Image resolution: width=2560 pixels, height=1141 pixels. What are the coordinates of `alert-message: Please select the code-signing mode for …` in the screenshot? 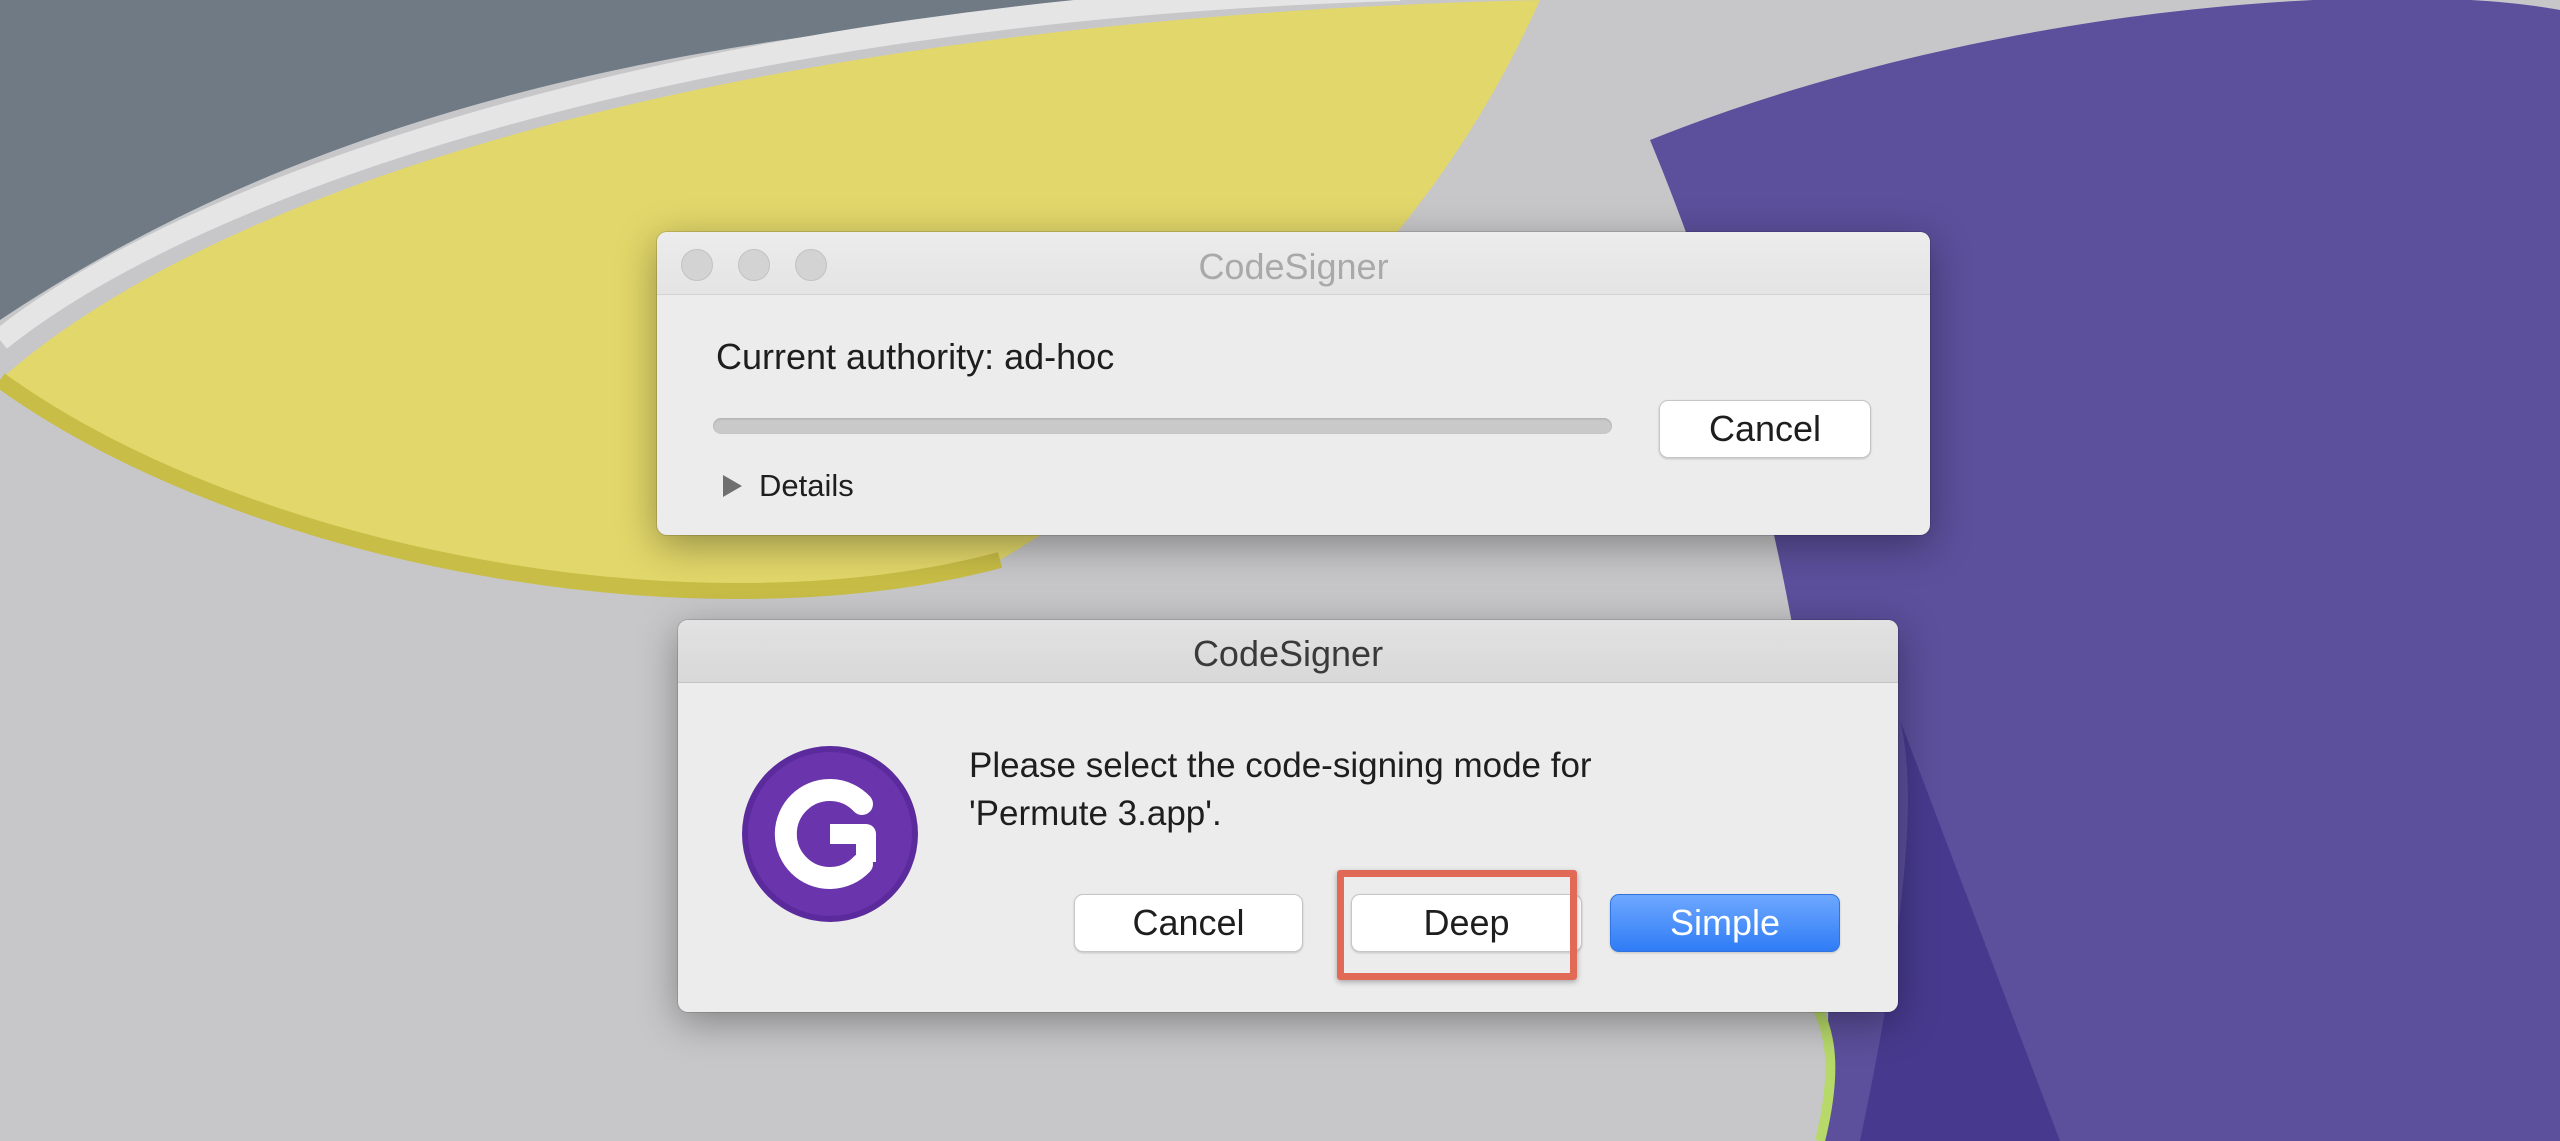 It's located at (1280, 789).